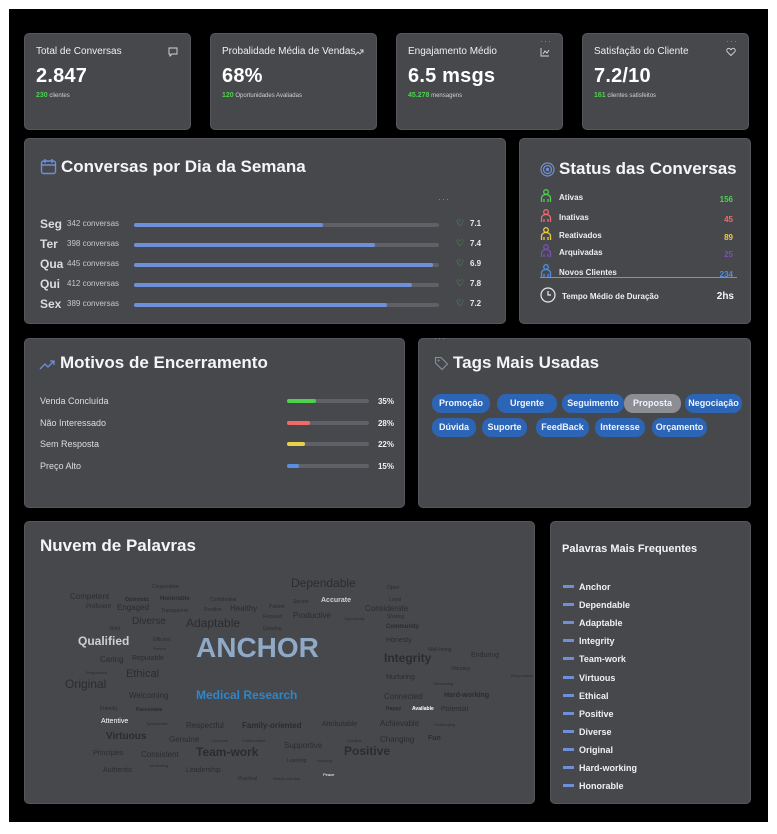  What do you see at coordinates (118, 770) in the screenshot?
I see `cloud-word: Authentic` at bounding box center [118, 770].